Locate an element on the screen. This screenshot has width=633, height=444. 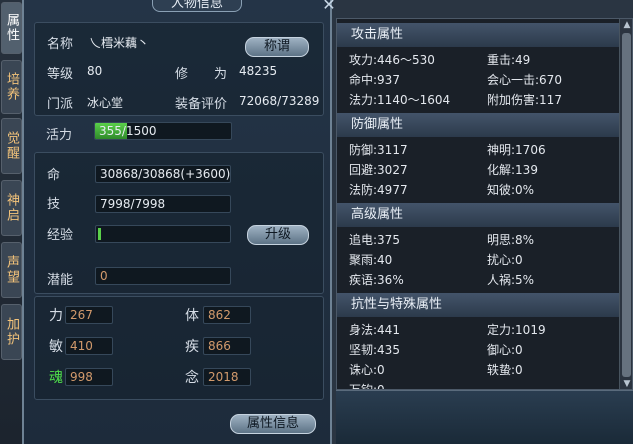
attribute-section-header: 防御属性 is located at coordinates (478, 125).